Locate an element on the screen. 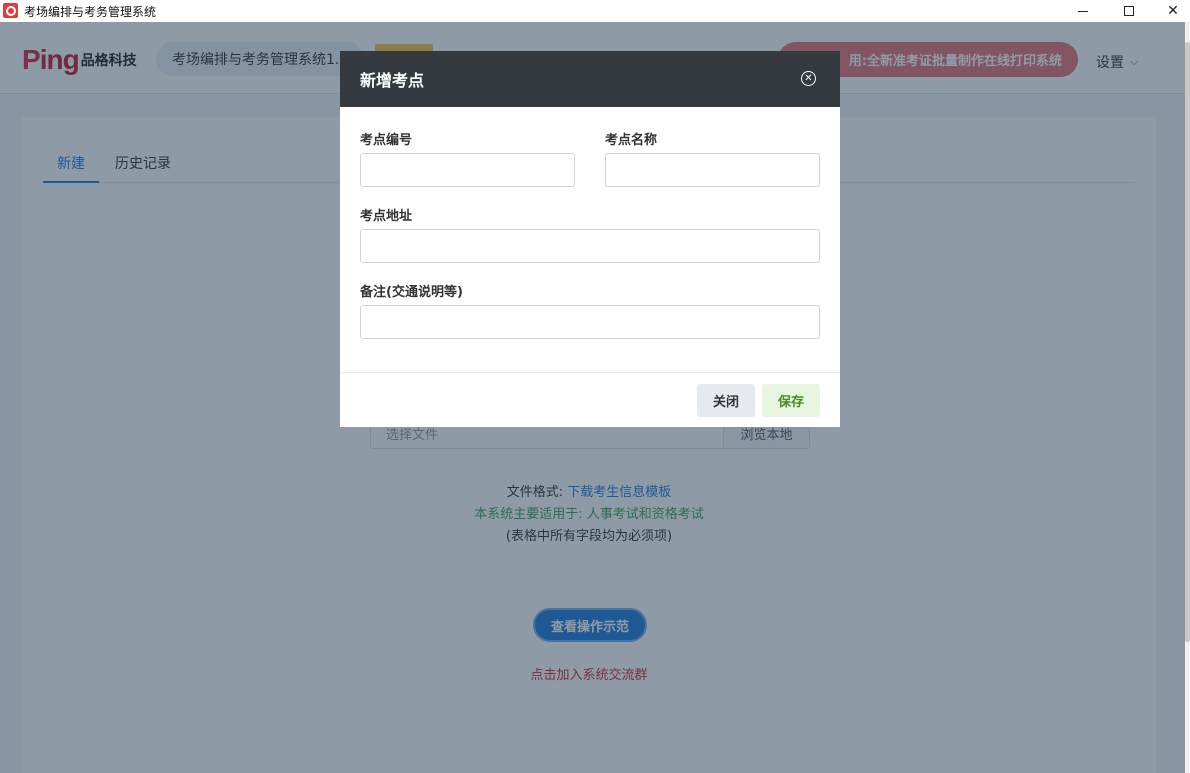 This screenshot has width=1190, height=773. window-titlebar: 考场编排与考务管理系统 ✕ is located at coordinates (595, 11).